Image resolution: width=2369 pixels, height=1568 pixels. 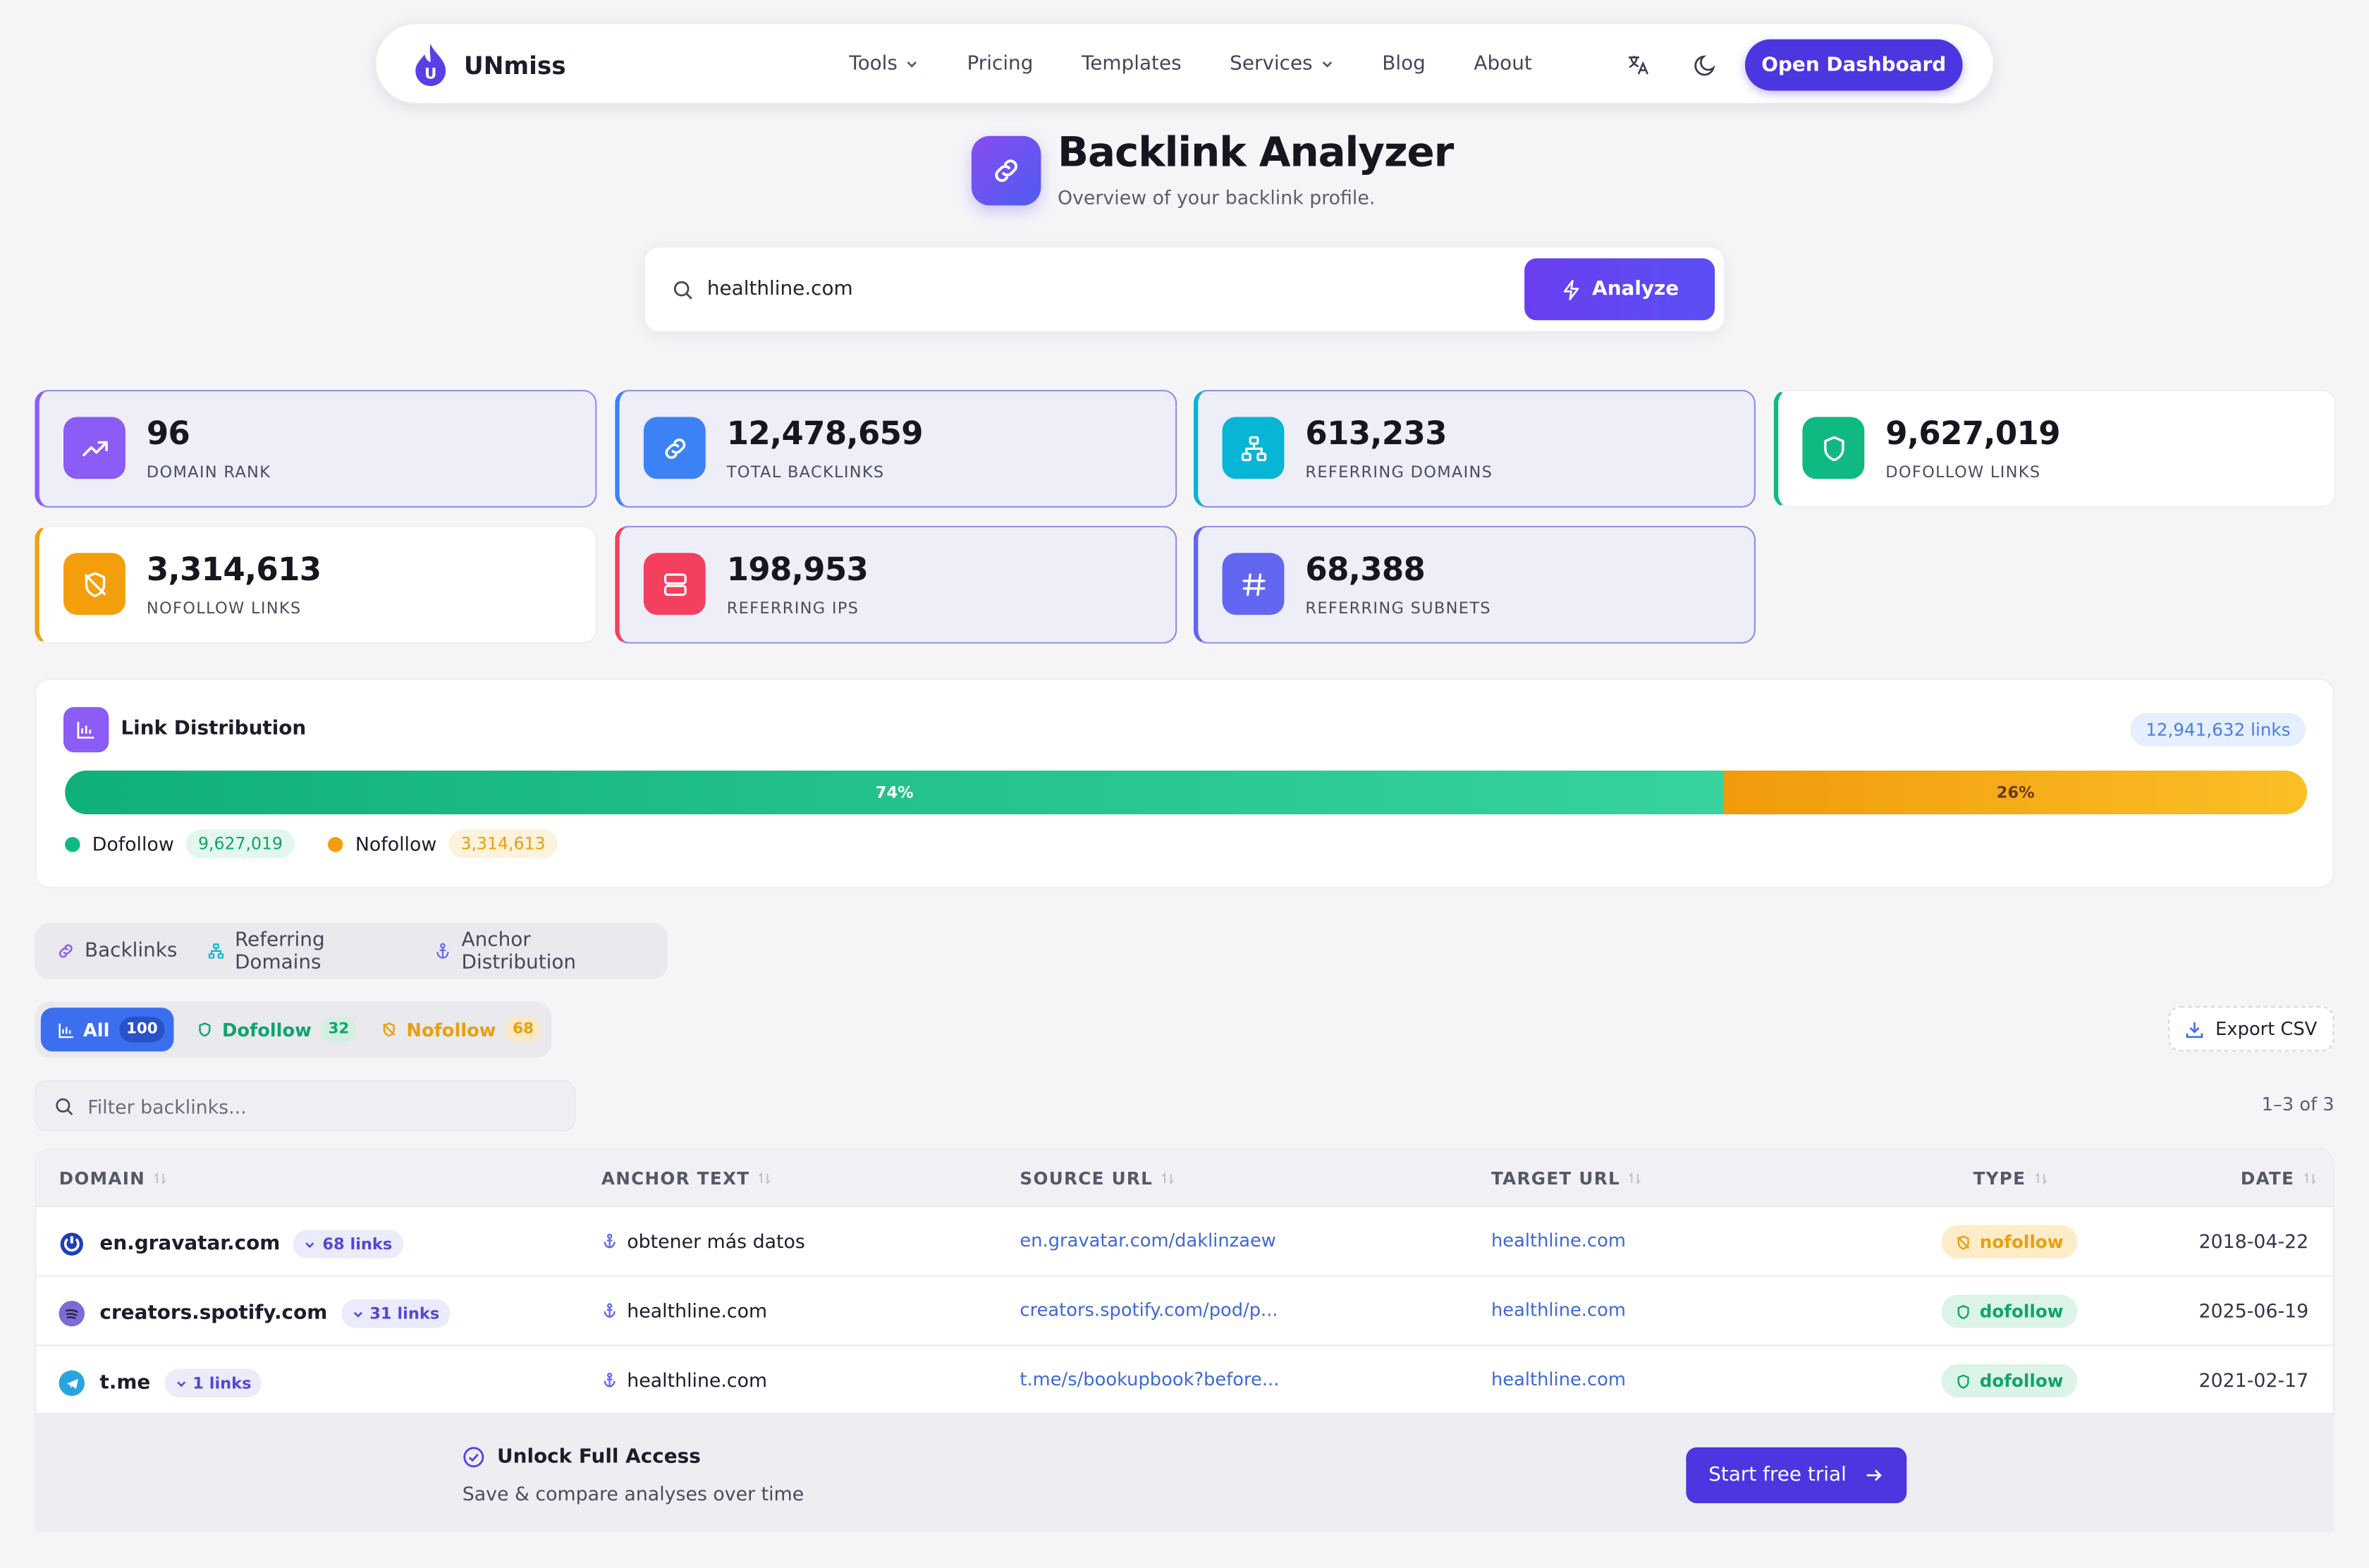 What do you see at coordinates (114, 1178) in the screenshot?
I see `column-domain: DOMAIN` at bounding box center [114, 1178].